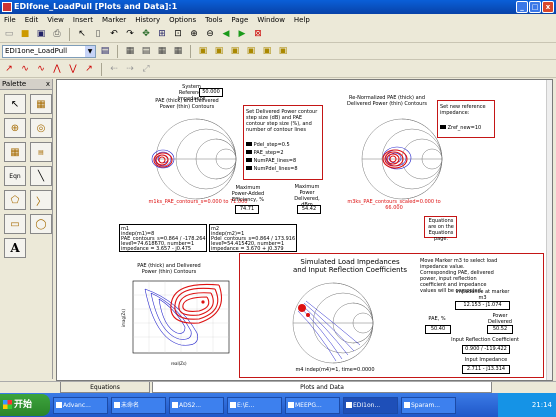 Image resolution: width=556 pixels, height=417 pixels. Describe the element at coordinates (83, 20) in the screenshot. I see `menu-insert: Insert` at that location.